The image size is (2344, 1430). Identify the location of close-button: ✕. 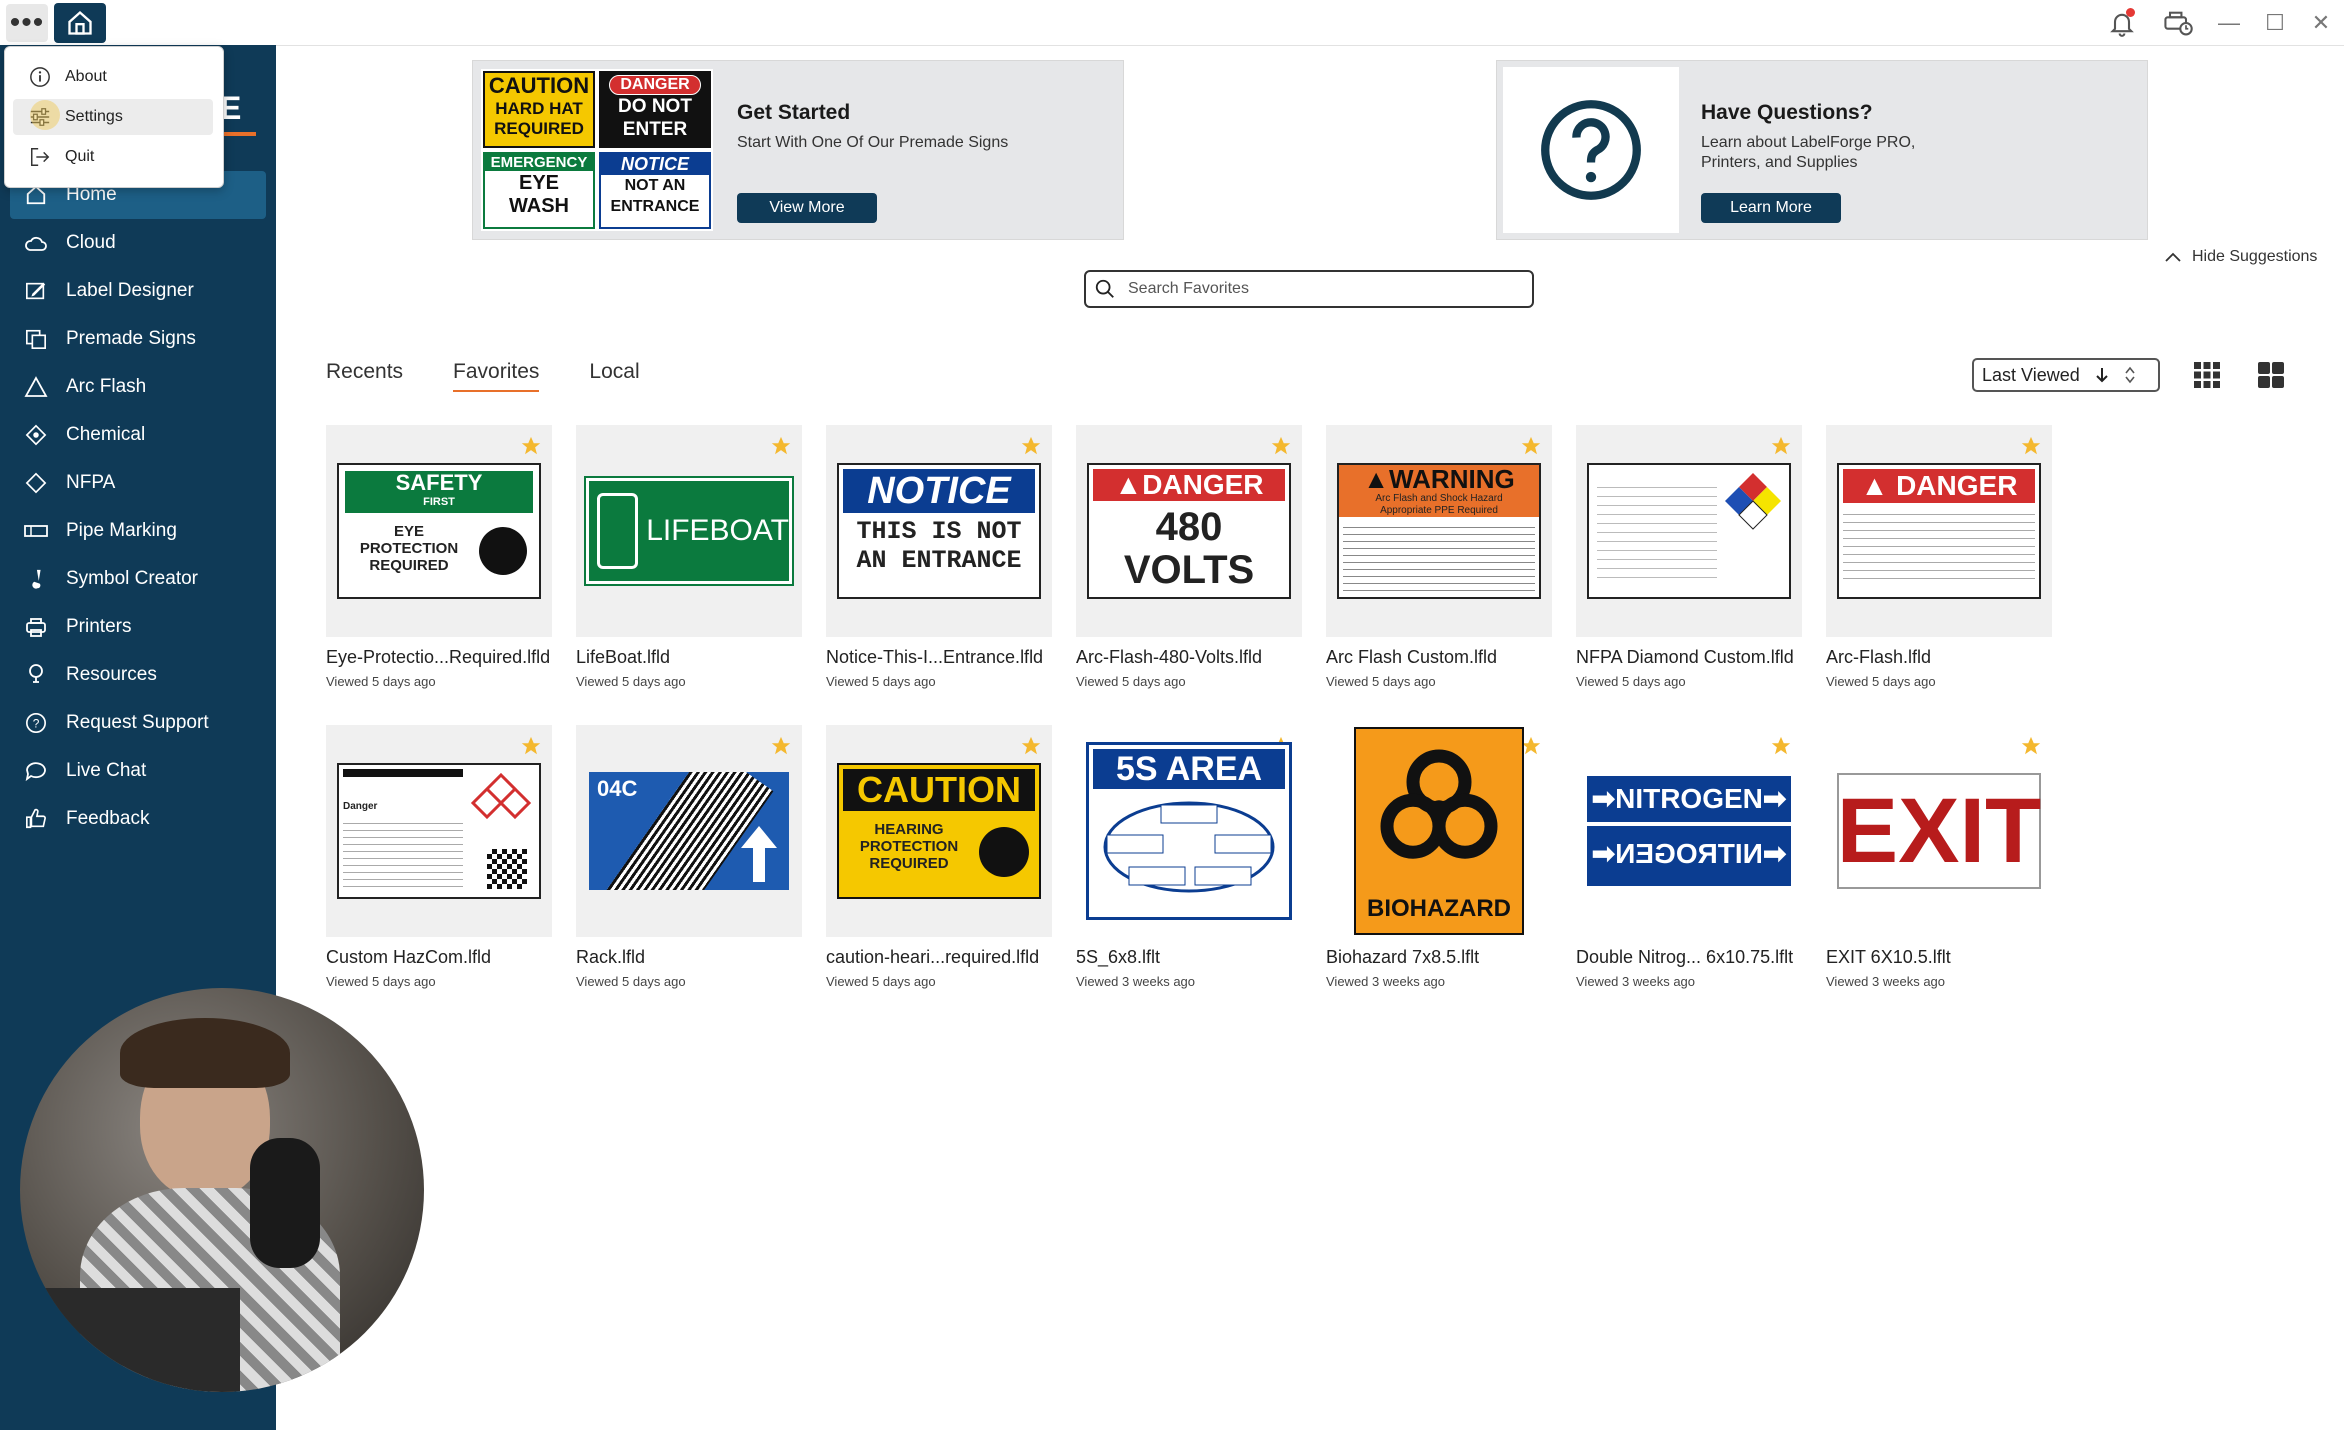
(2321, 22).